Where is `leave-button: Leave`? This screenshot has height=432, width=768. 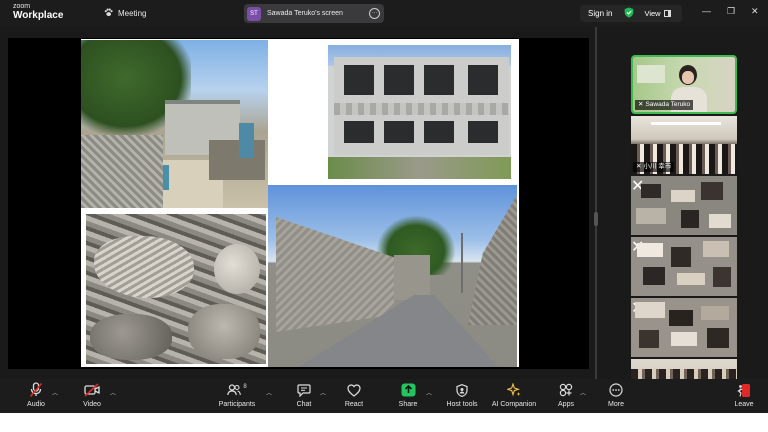 leave-button: Leave is located at coordinates (744, 395).